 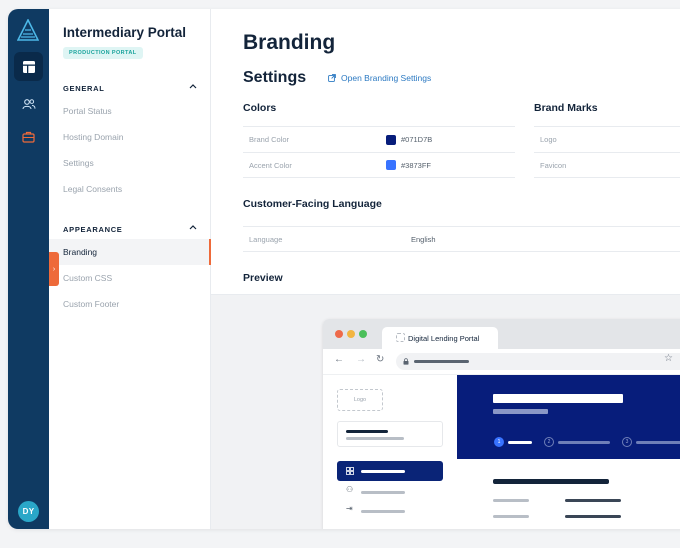 I want to click on preview-nav-active, so click(x=390, y=471).